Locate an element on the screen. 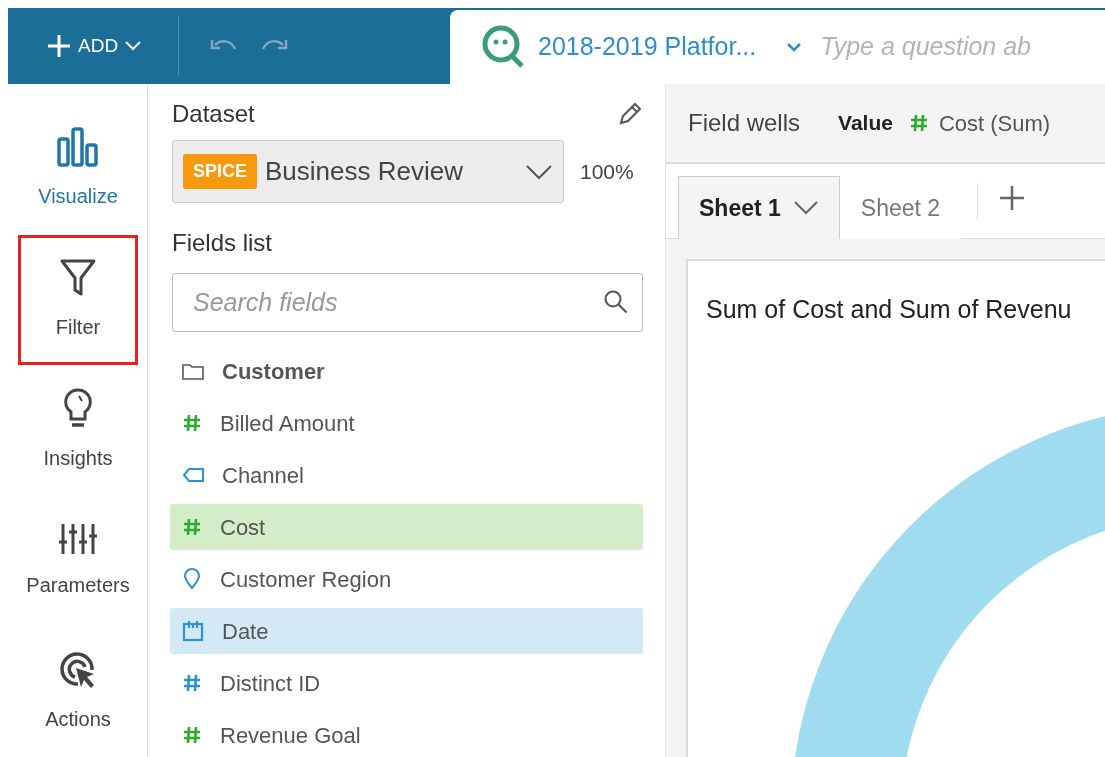 Image resolution: width=1105 pixels, height=757 pixels. sidebar-tab: Visualize is located at coordinates (78, 169).